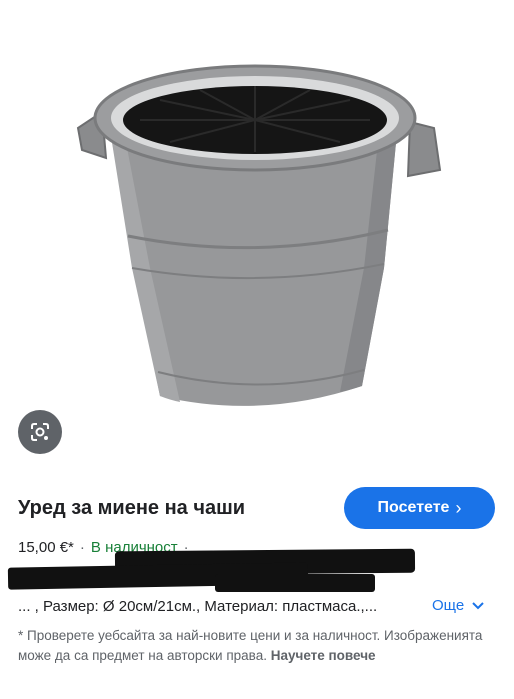  I want to click on redaction-bar, so click(295, 583).